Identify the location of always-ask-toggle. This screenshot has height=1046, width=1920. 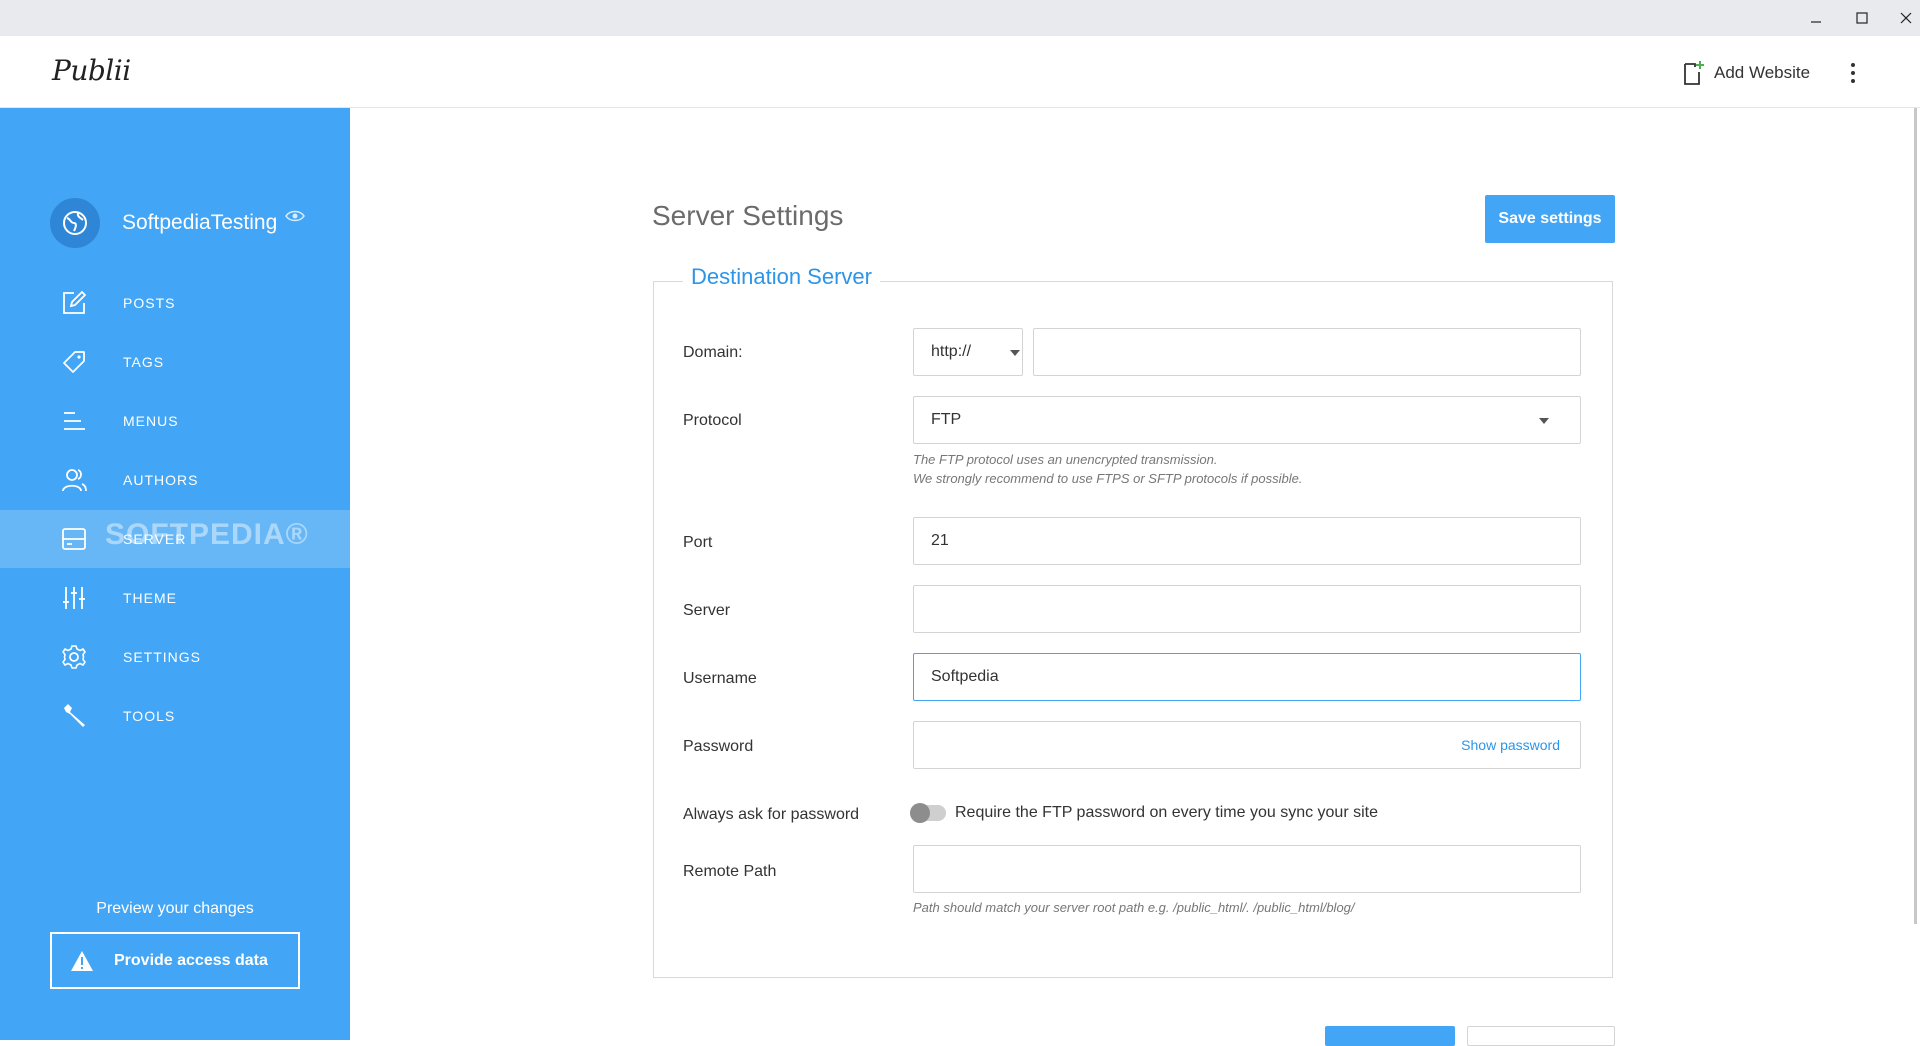
(928, 813).